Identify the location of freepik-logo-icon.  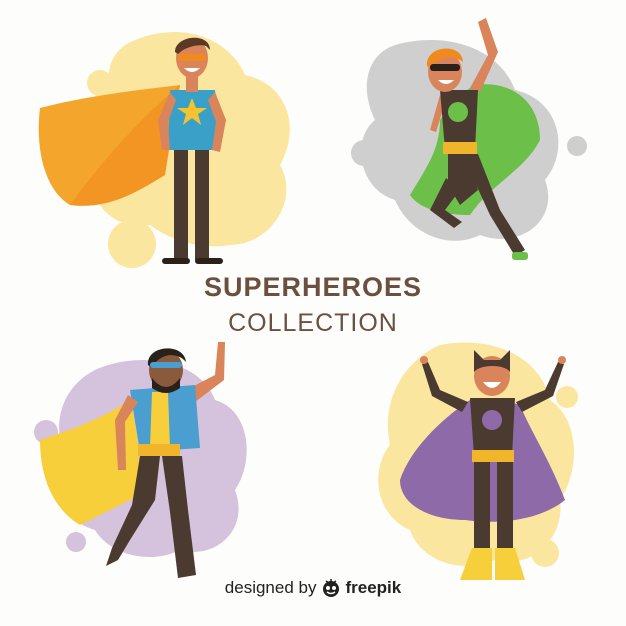
(331, 588).